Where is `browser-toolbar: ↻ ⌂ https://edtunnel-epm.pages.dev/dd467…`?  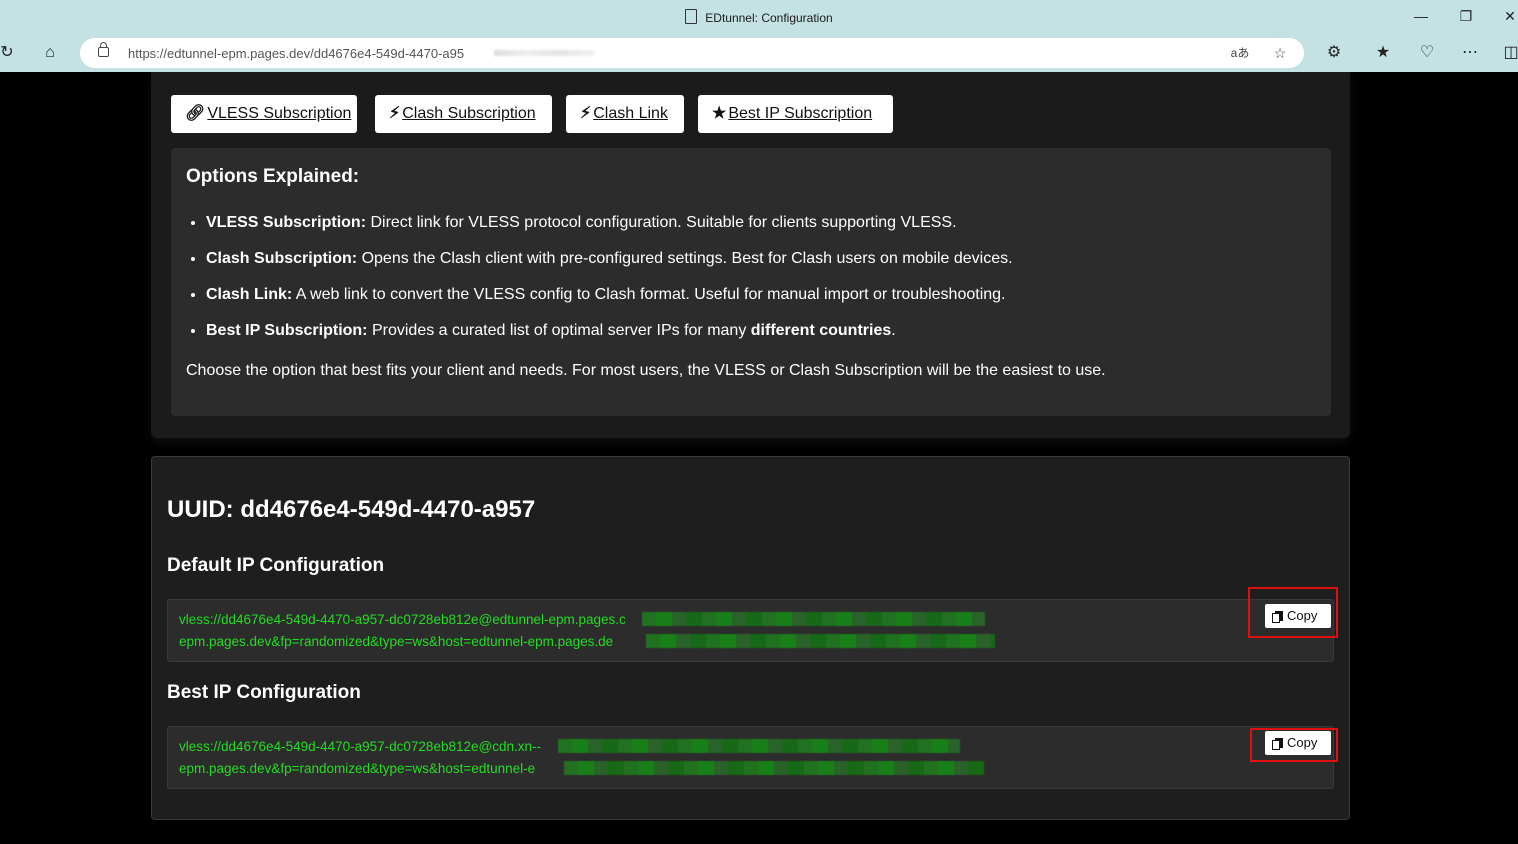
browser-toolbar: ↻ ⌂ https://edtunnel-epm.pages.dev/dd467… is located at coordinates (759, 53).